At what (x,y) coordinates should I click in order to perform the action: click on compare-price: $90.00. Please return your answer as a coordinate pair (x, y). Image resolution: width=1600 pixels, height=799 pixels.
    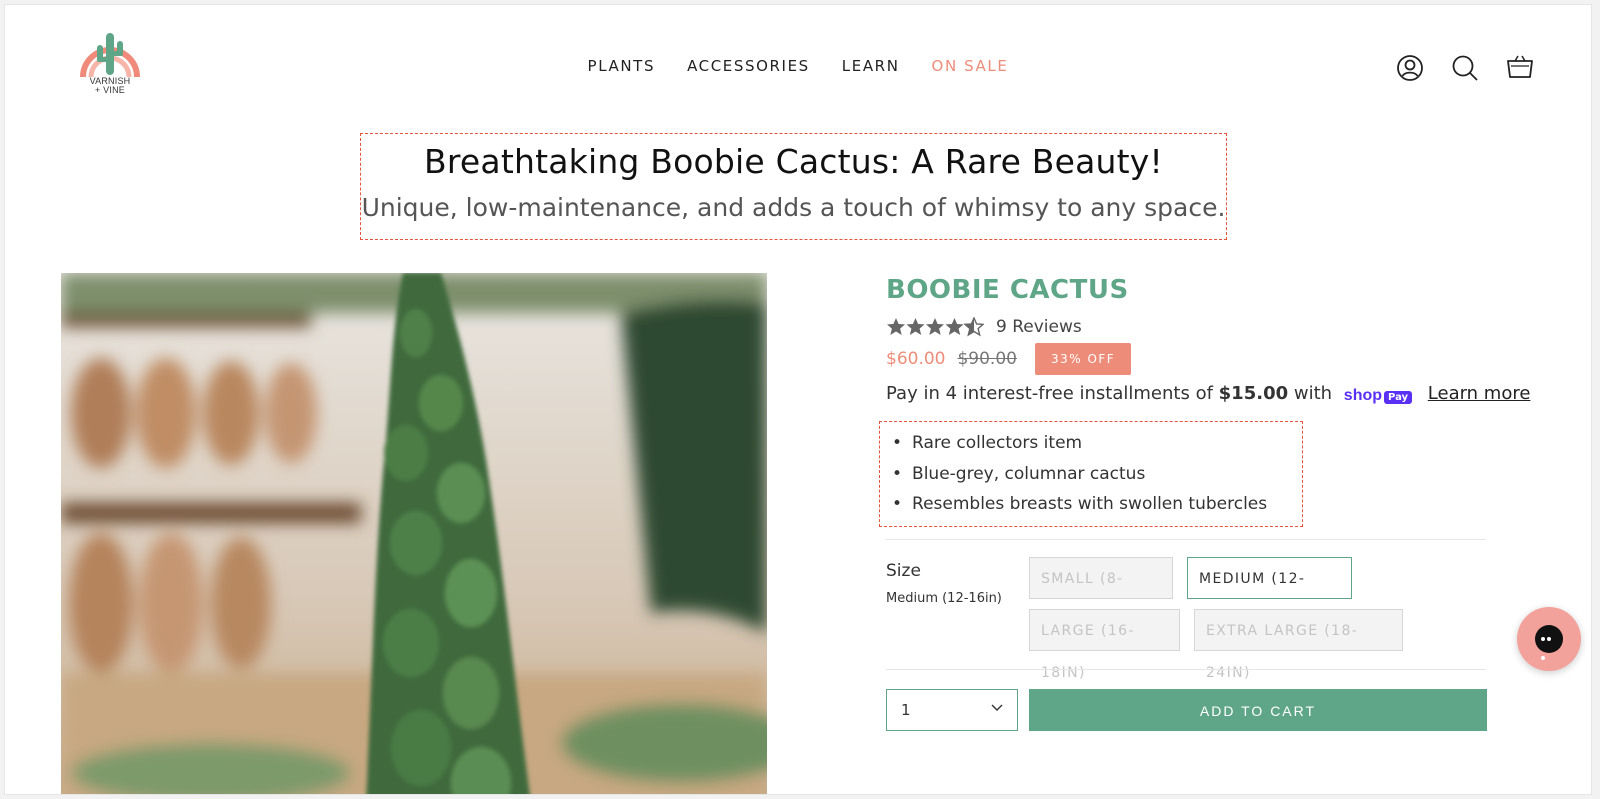
    Looking at the image, I should click on (987, 359).